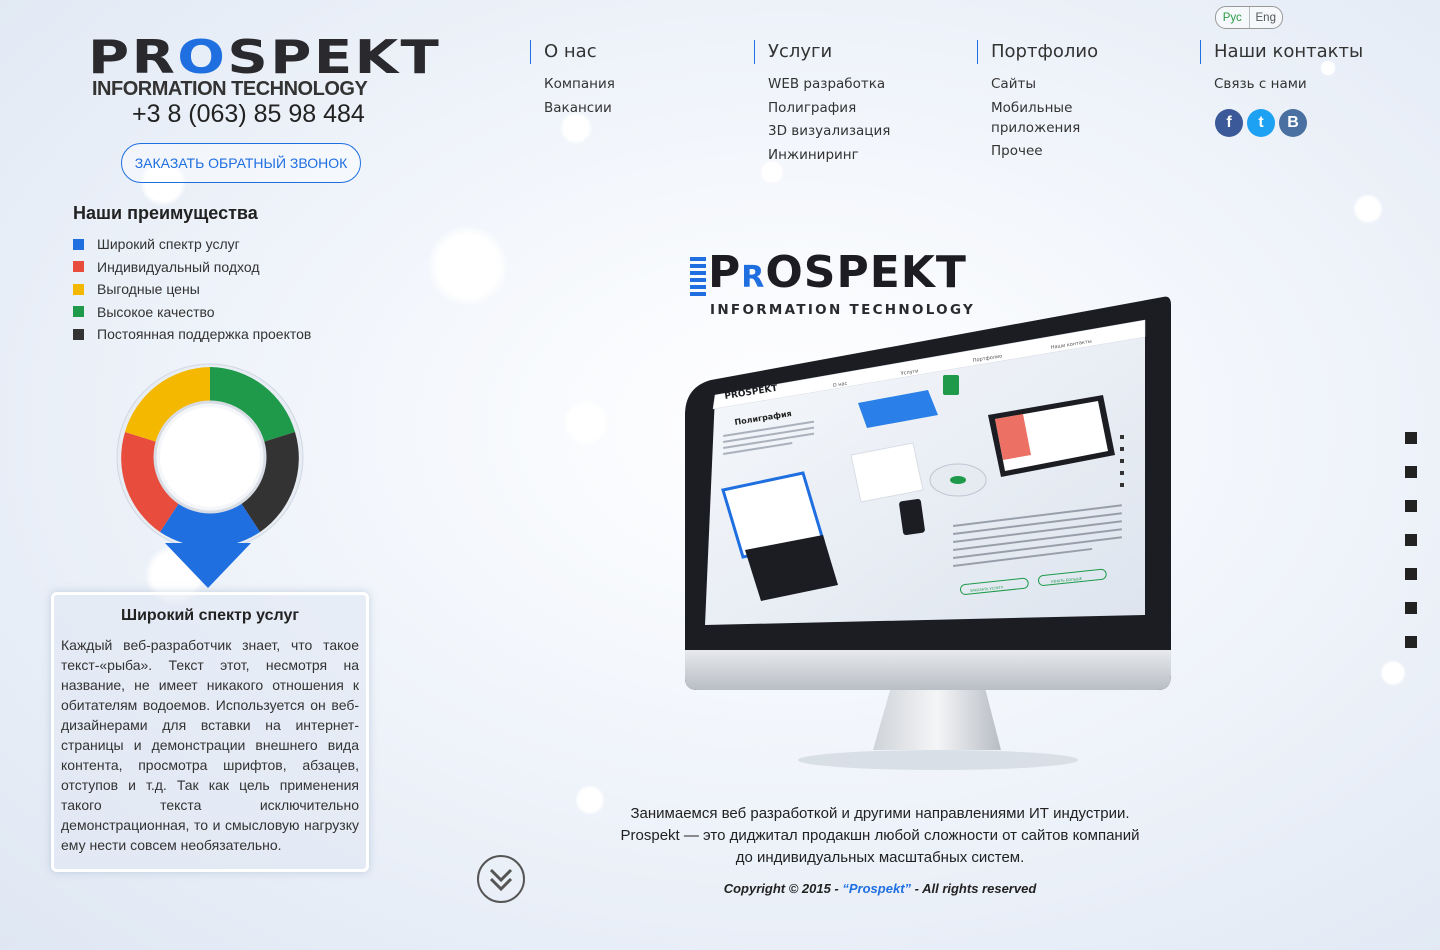 The height and width of the screenshot is (950, 1440). I want to click on advantages-donut, so click(210, 457).